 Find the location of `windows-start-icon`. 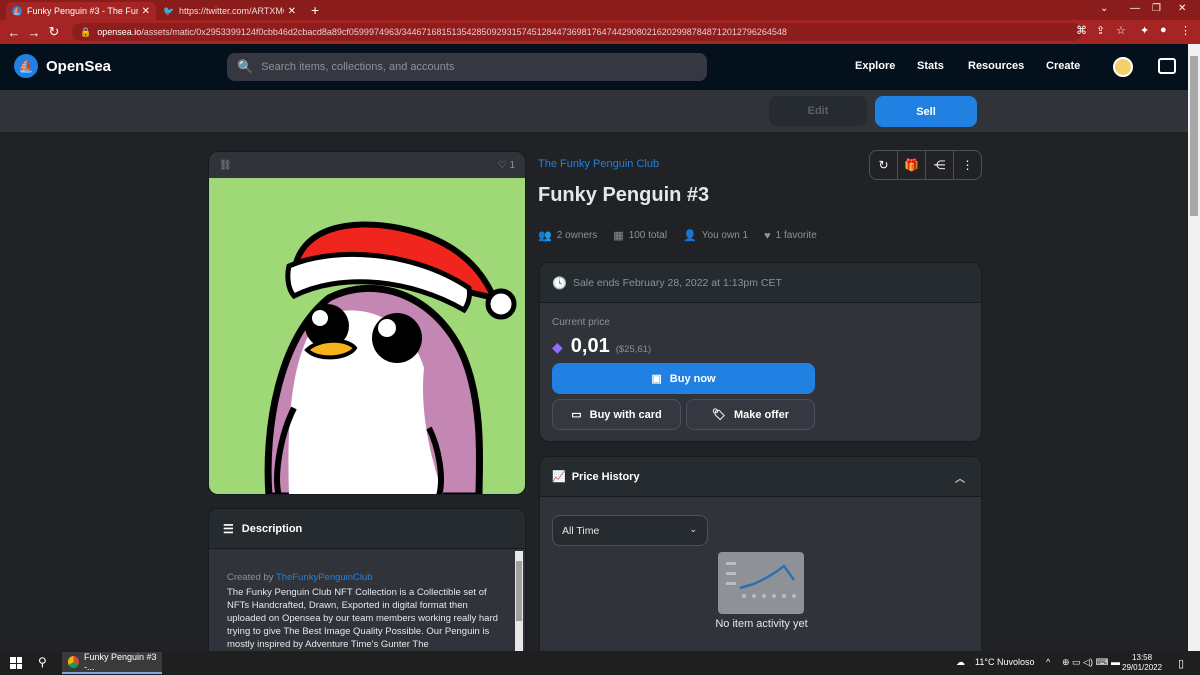

windows-start-icon is located at coordinates (16, 663).